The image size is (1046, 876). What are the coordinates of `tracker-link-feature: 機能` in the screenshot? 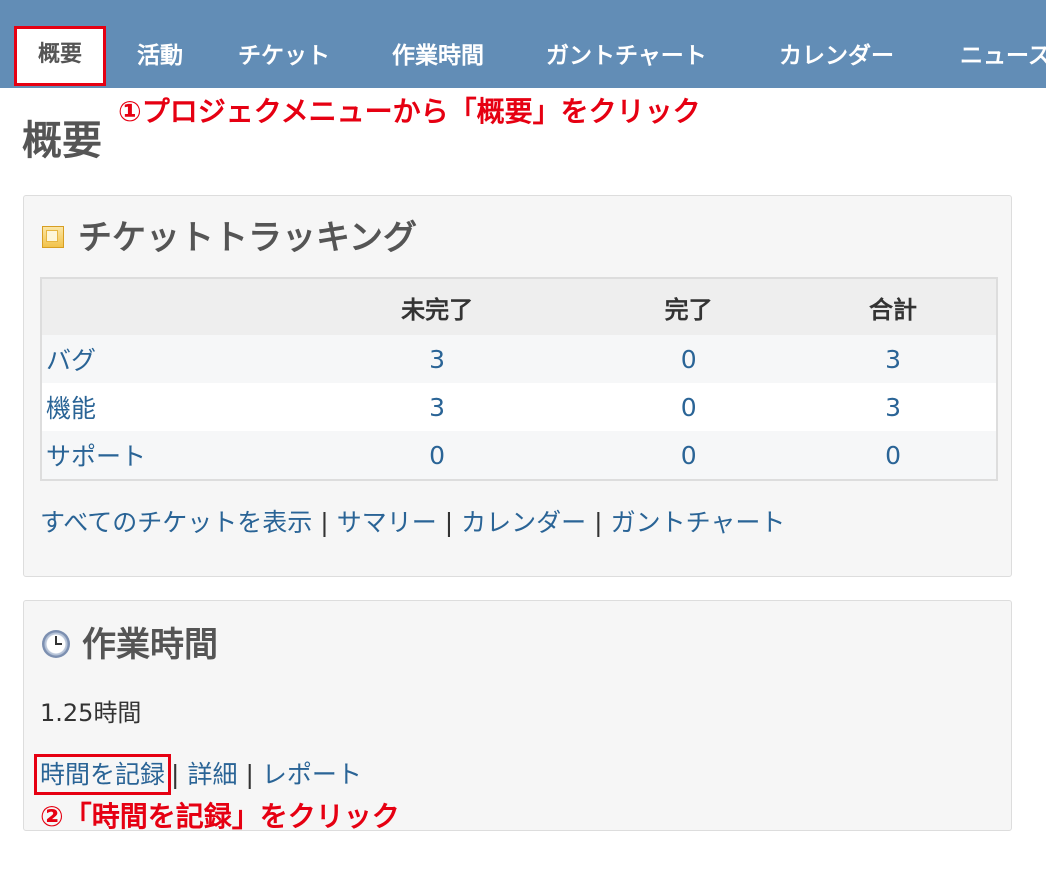 It's located at (71, 408).